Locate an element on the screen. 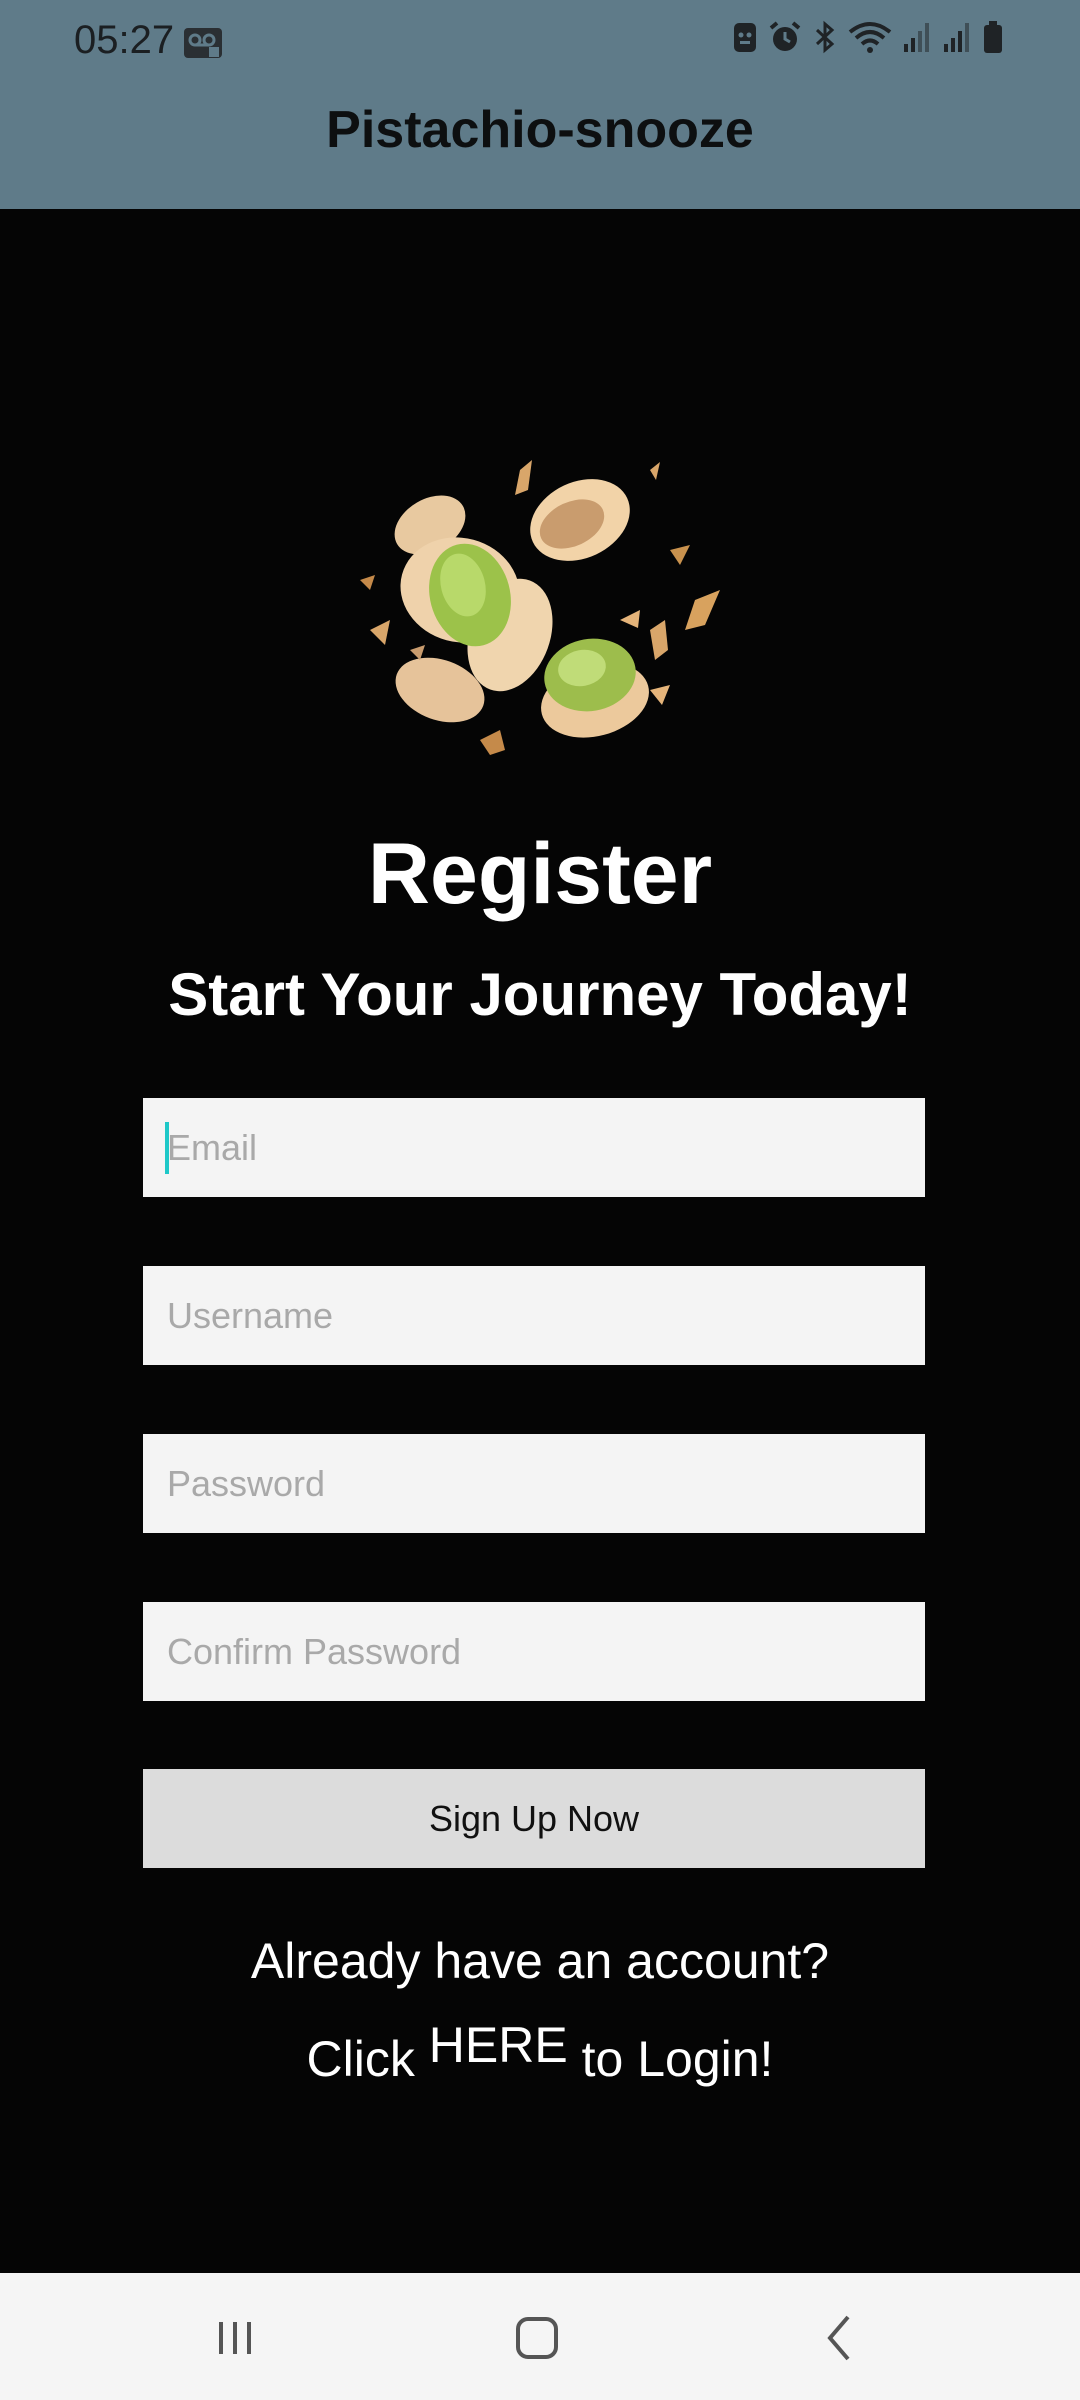  login-prompt: Click HERE to Login! is located at coordinates (540, 2052).